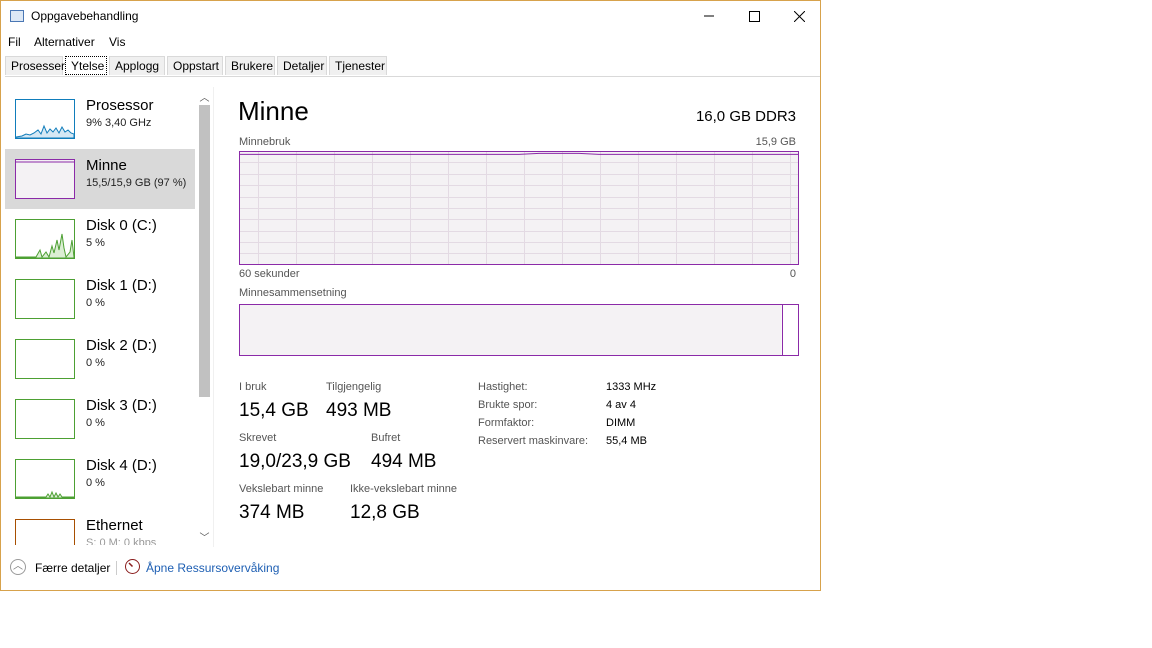 This screenshot has width=1152, height=648. Describe the element at coordinates (403, 489) in the screenshot. I see `stat-nonpaged-pool-label: Ikke-vekslebart minne` at that location.